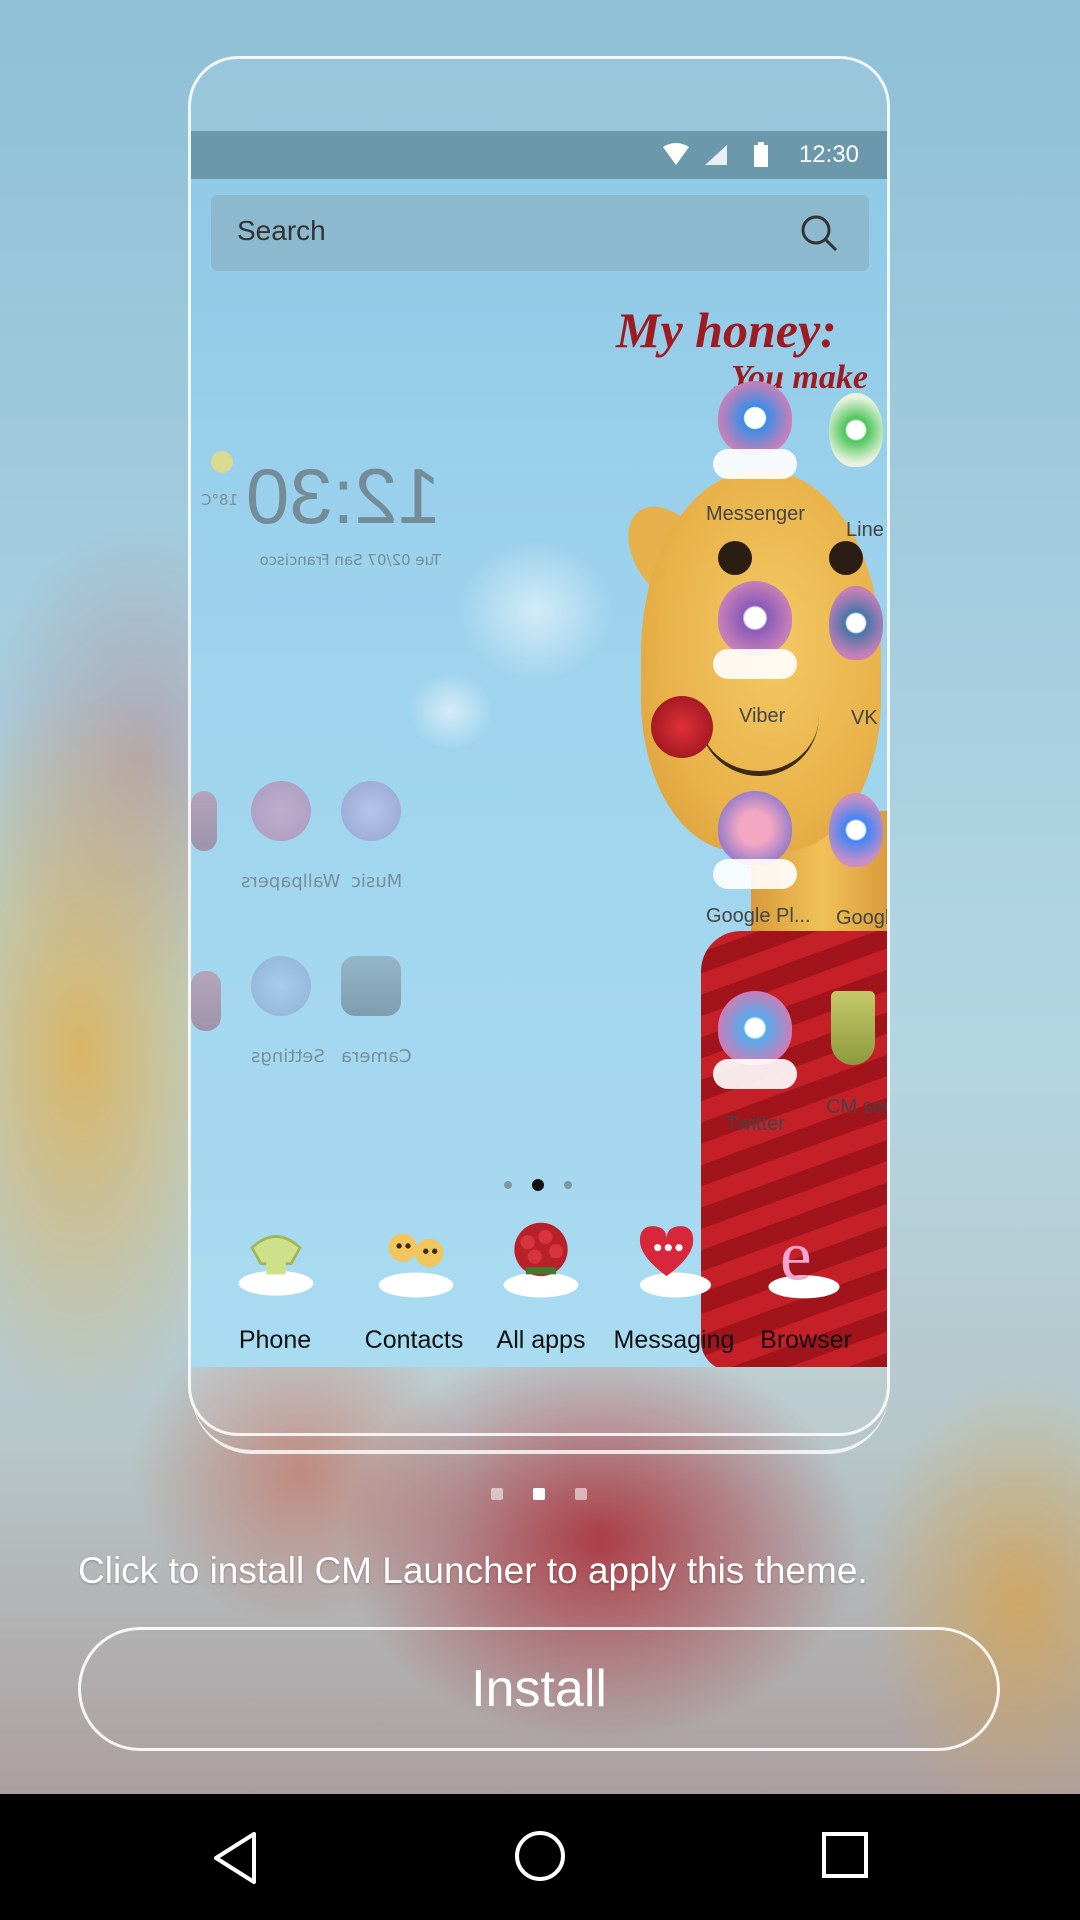 The width and height of the screenshot is (1080, 1920). I want to click on dock-label-contacts: Contacts, so click(414, 1340).